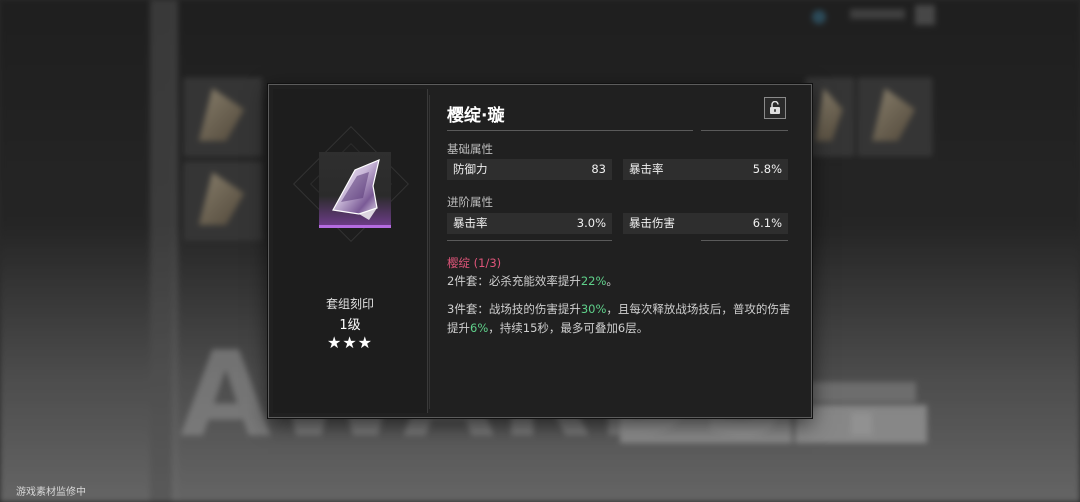 Image resolution: width=1080 pixels, height=502 pixels. Describe the element at coordinates (529, 240) in the screenshot. I see `attributes-divider` at that location.